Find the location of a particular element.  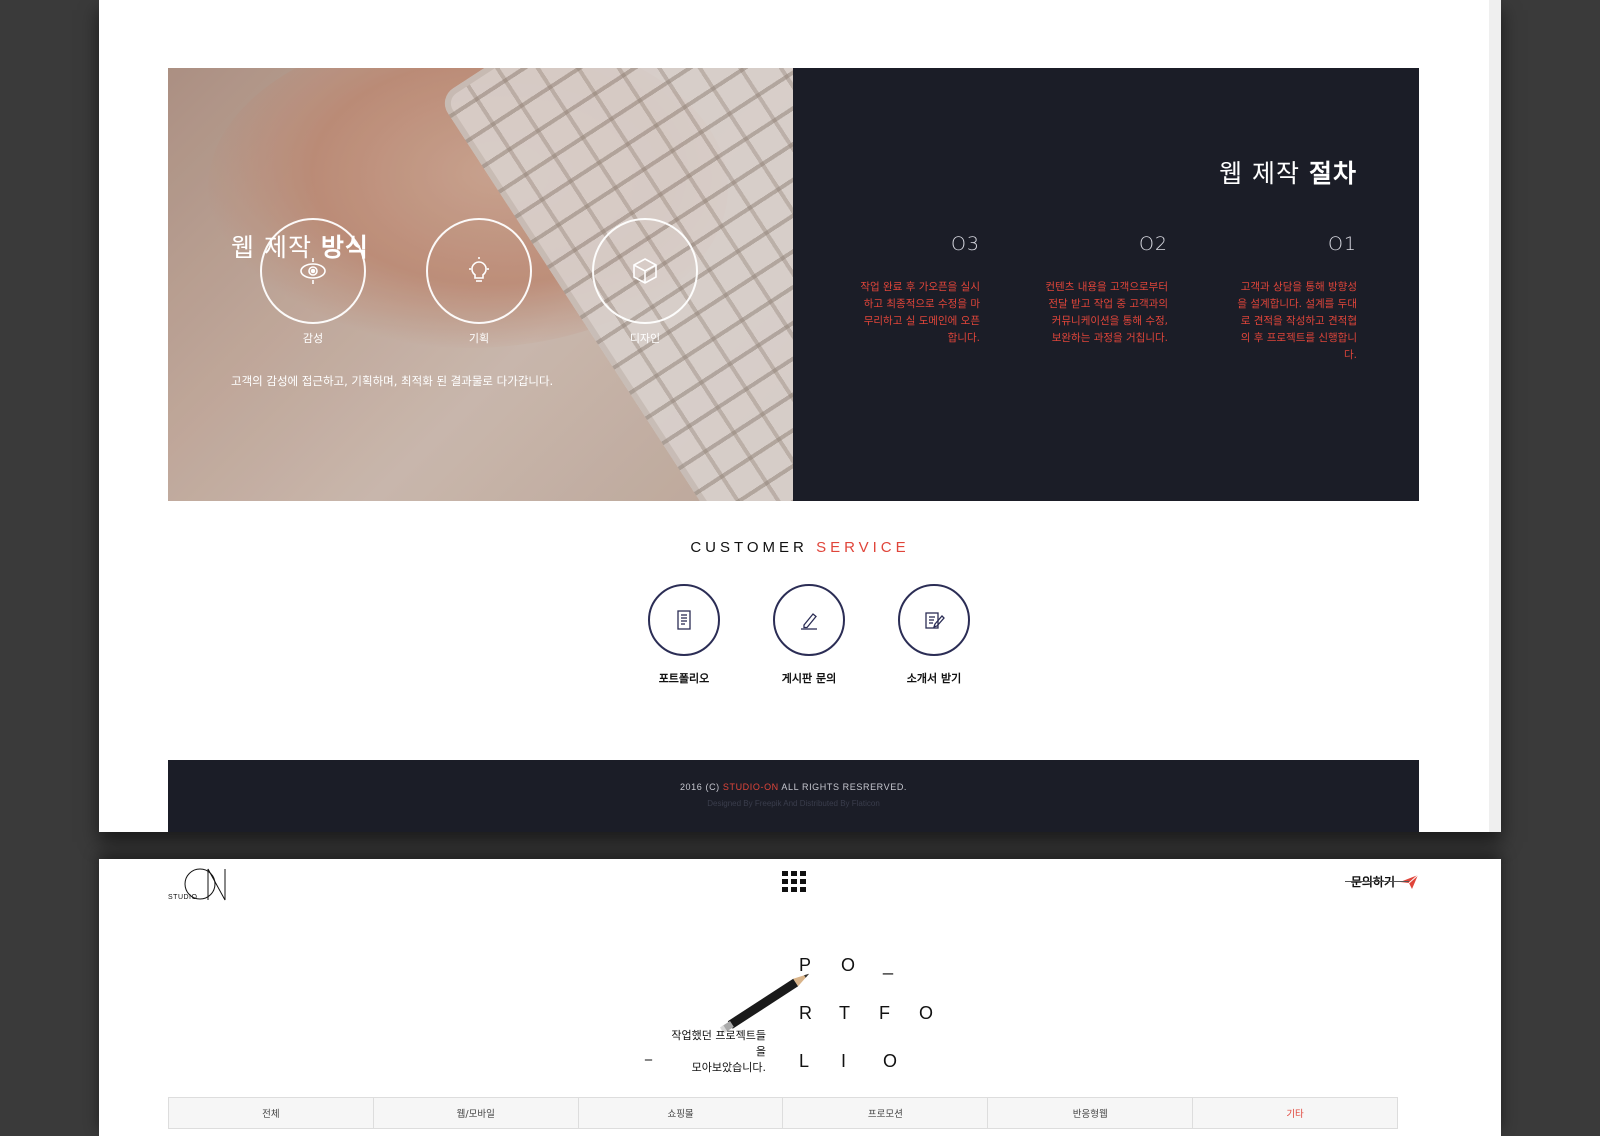

title-row: R T F O is located at coordinates (866, 1012).